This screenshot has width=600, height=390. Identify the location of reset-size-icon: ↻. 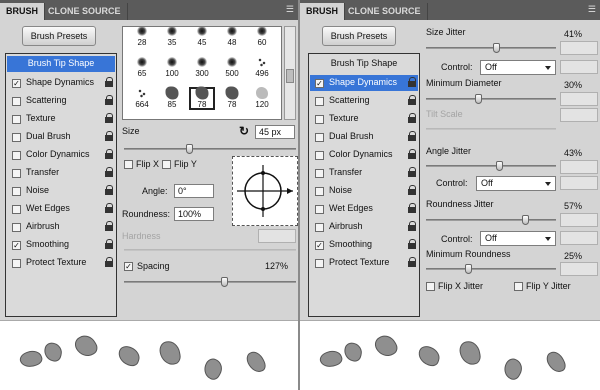
(244, 131).